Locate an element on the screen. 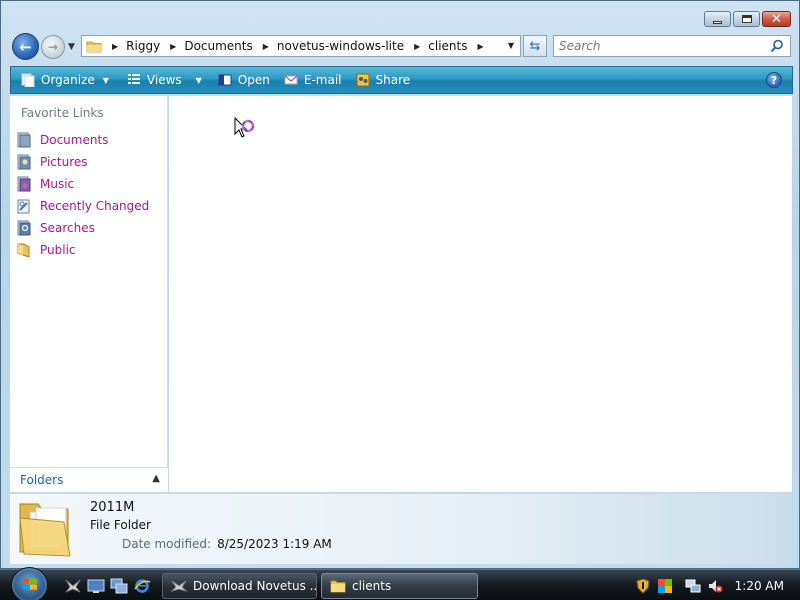  minimize-icon is located at coordinates (717, 22).